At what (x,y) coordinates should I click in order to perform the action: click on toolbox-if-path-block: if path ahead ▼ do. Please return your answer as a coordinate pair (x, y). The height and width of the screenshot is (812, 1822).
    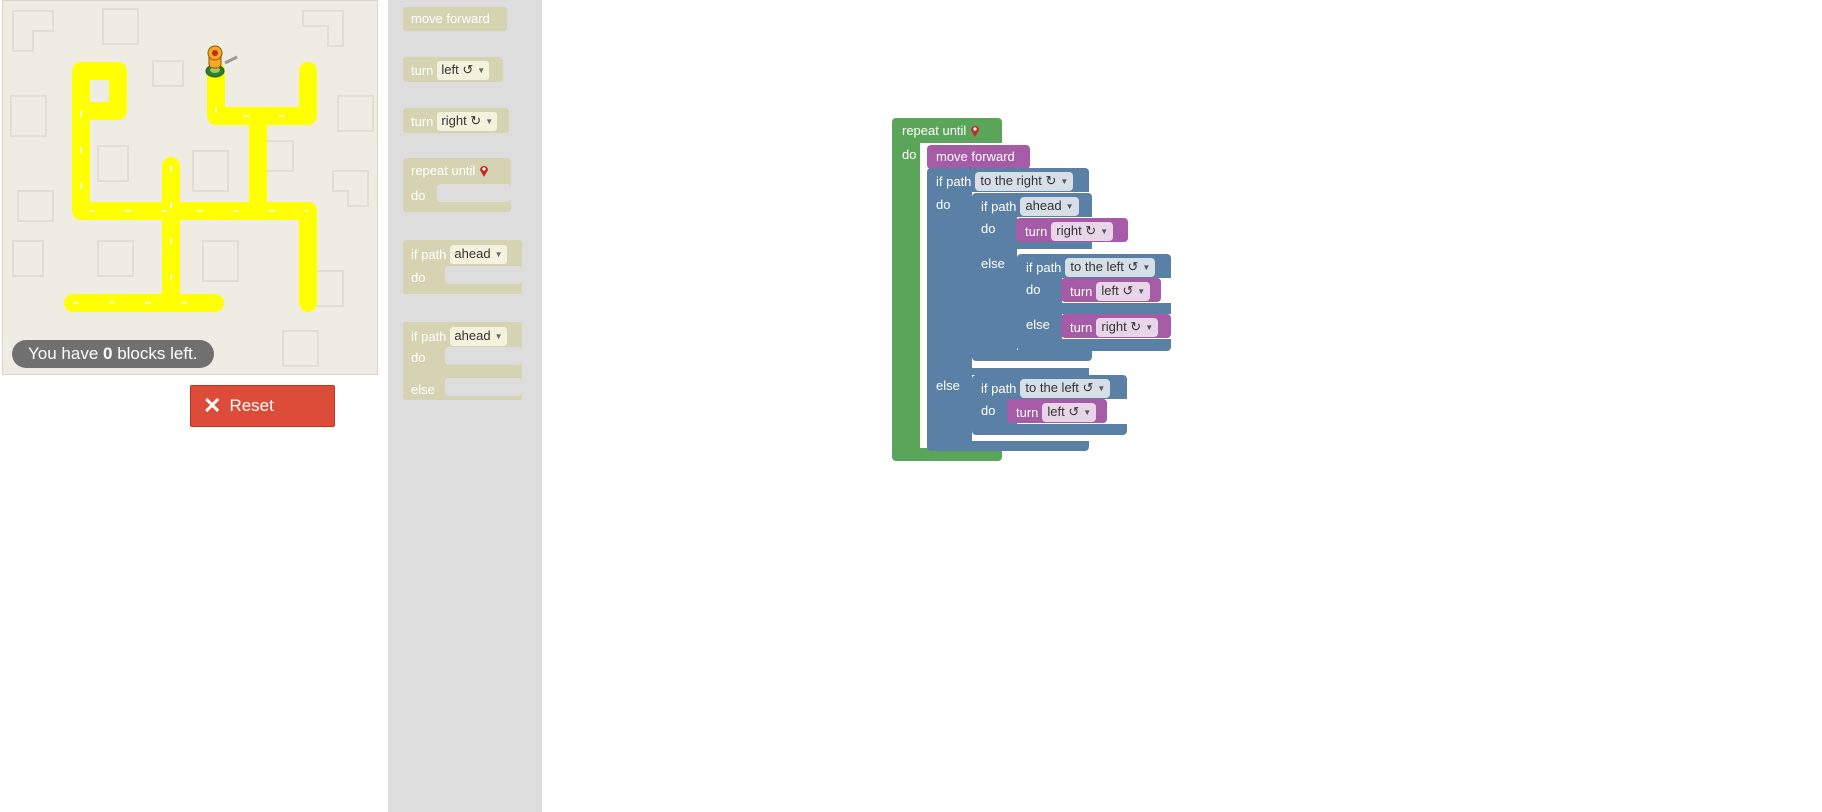
    Looking at the image, I should click on (462, 267).